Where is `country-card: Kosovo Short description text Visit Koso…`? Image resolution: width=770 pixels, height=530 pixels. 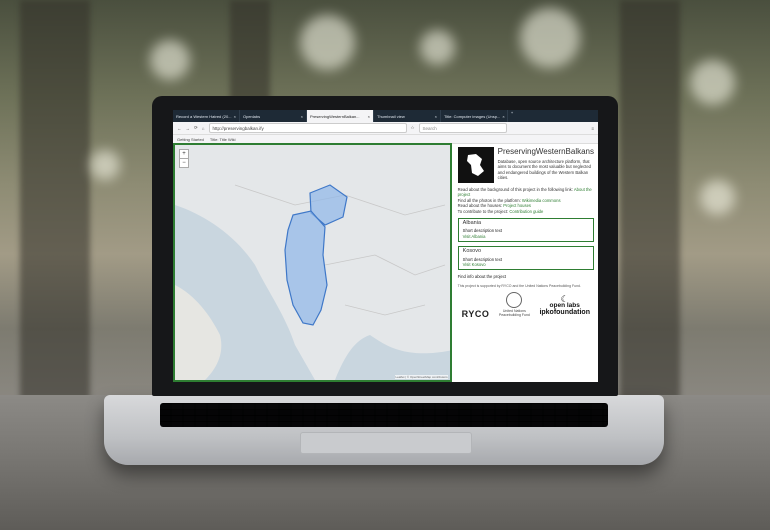
country-card: Kosovo Short description text Visit Koso… is located at coordinates (525, 258).